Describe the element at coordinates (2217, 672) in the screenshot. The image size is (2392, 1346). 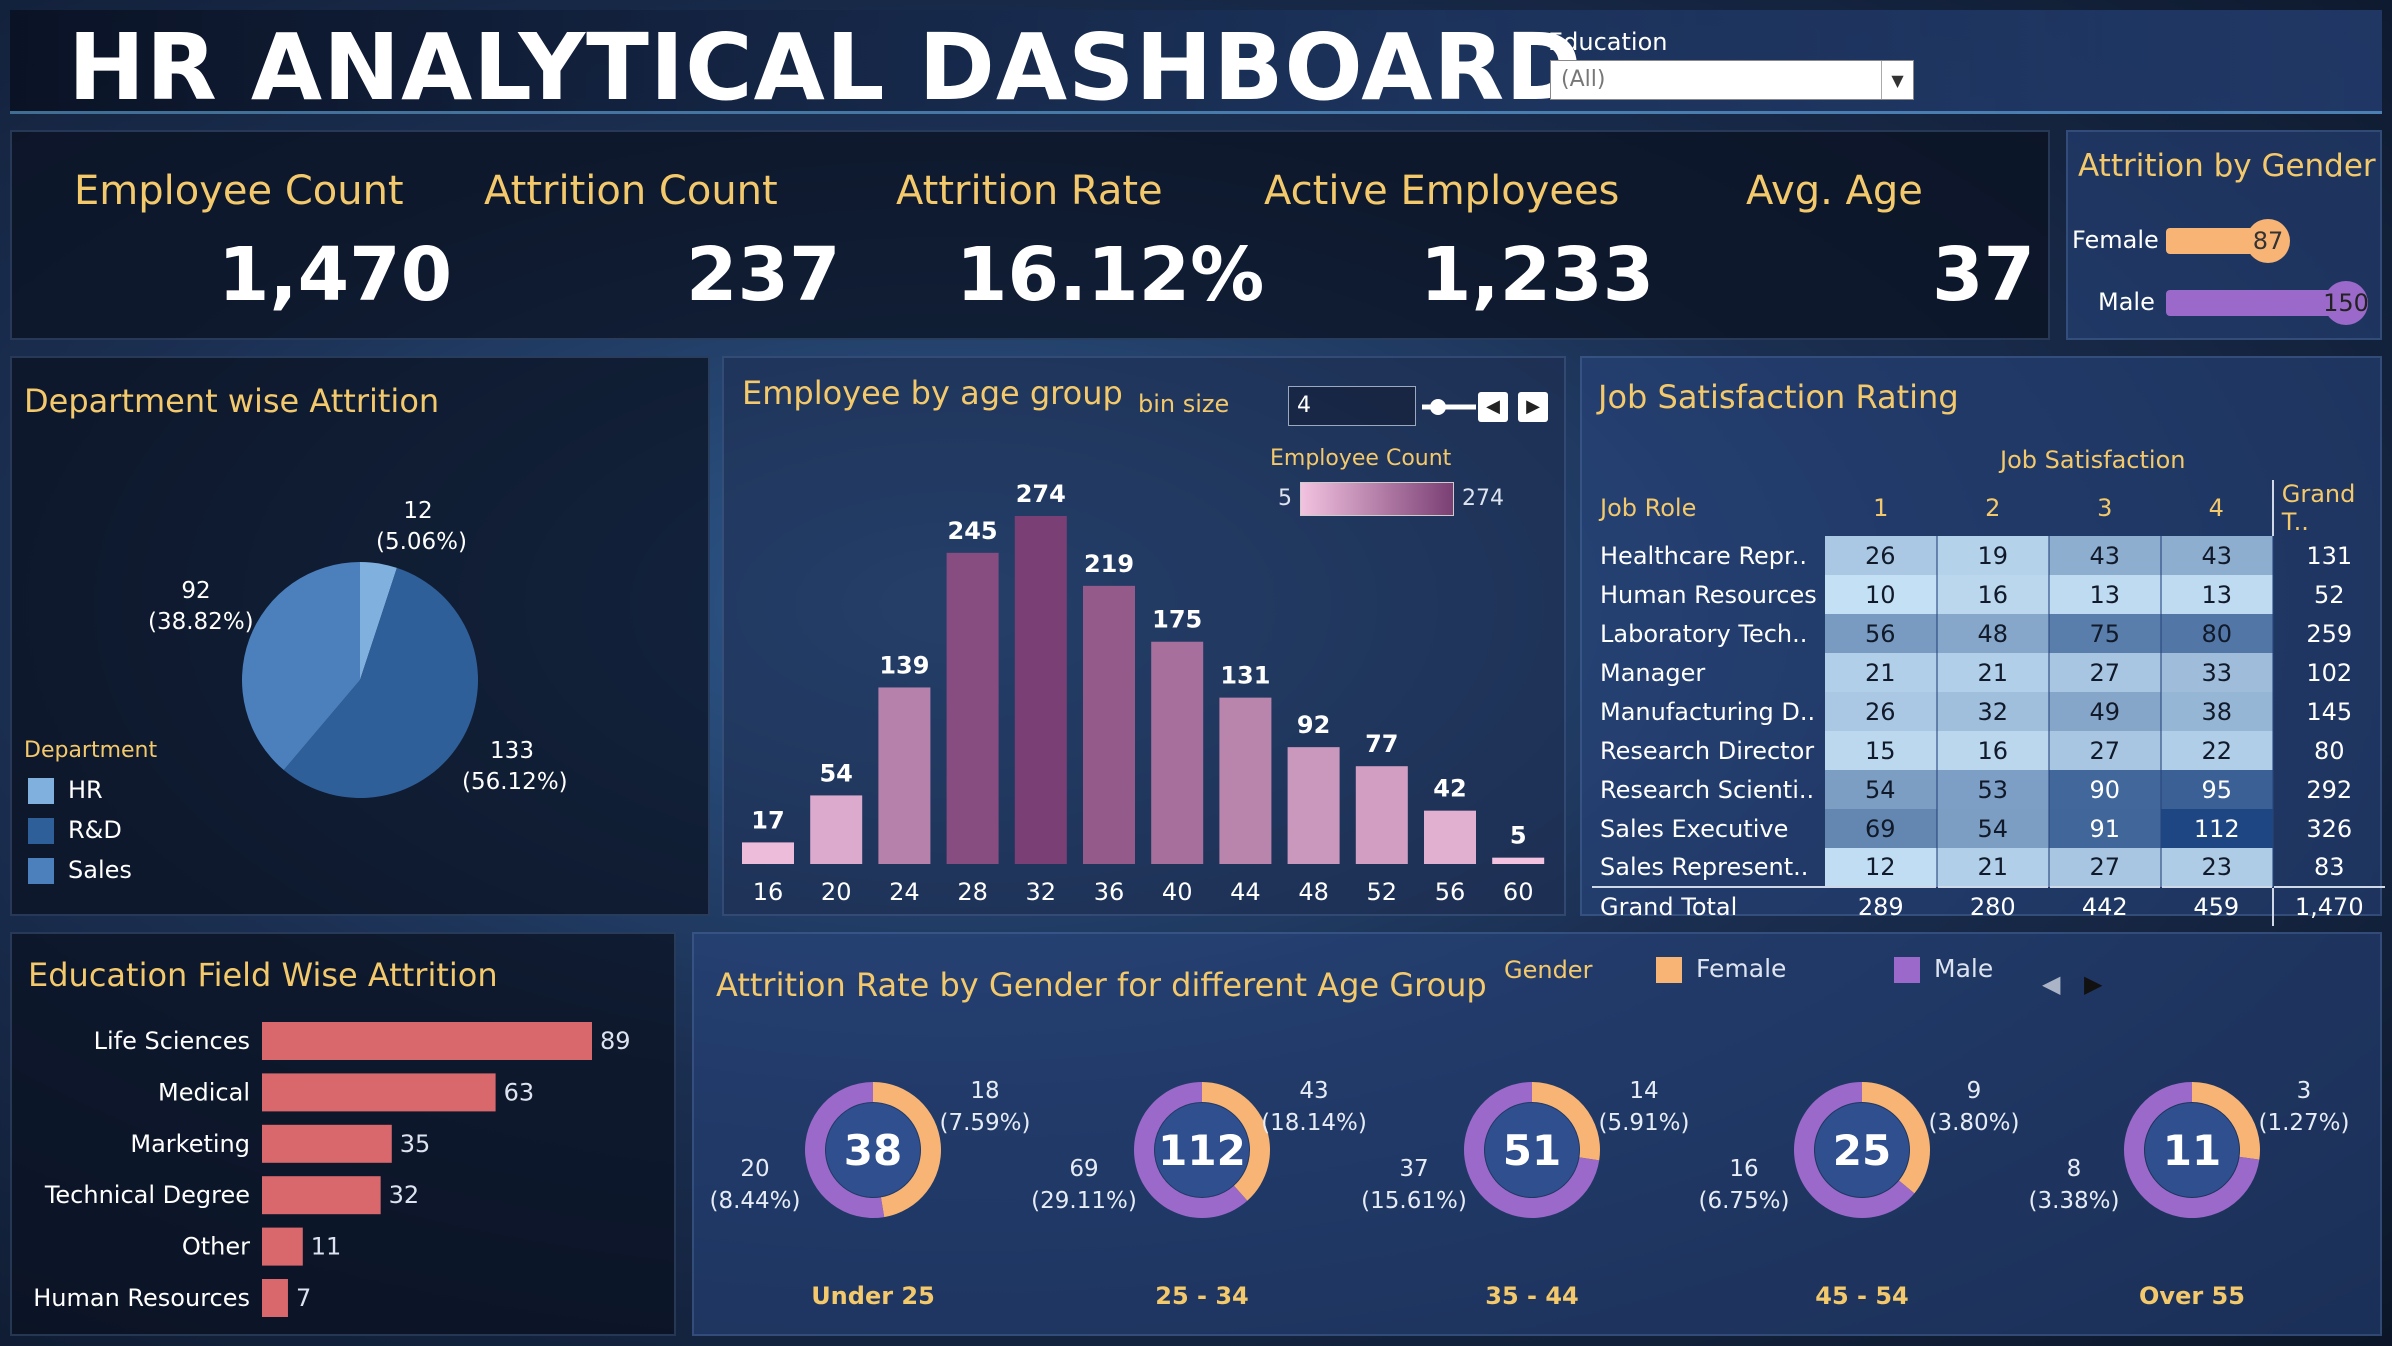
I see `heat-cell: 33` at that location.